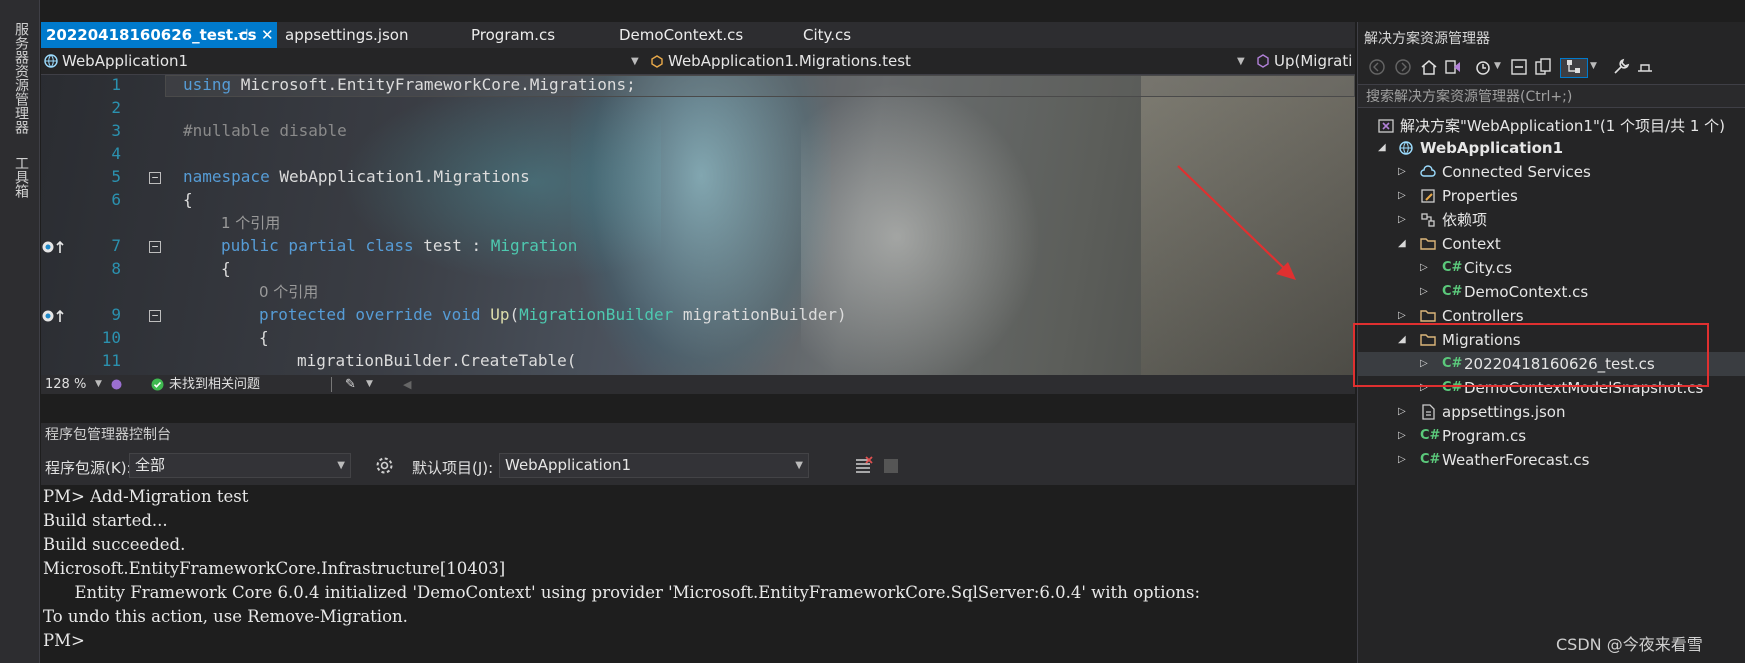 This screenshot has height=663, width=1745. I want to click on tree-item-connected-services: ▷ Connected Services, so click(1551, 172).